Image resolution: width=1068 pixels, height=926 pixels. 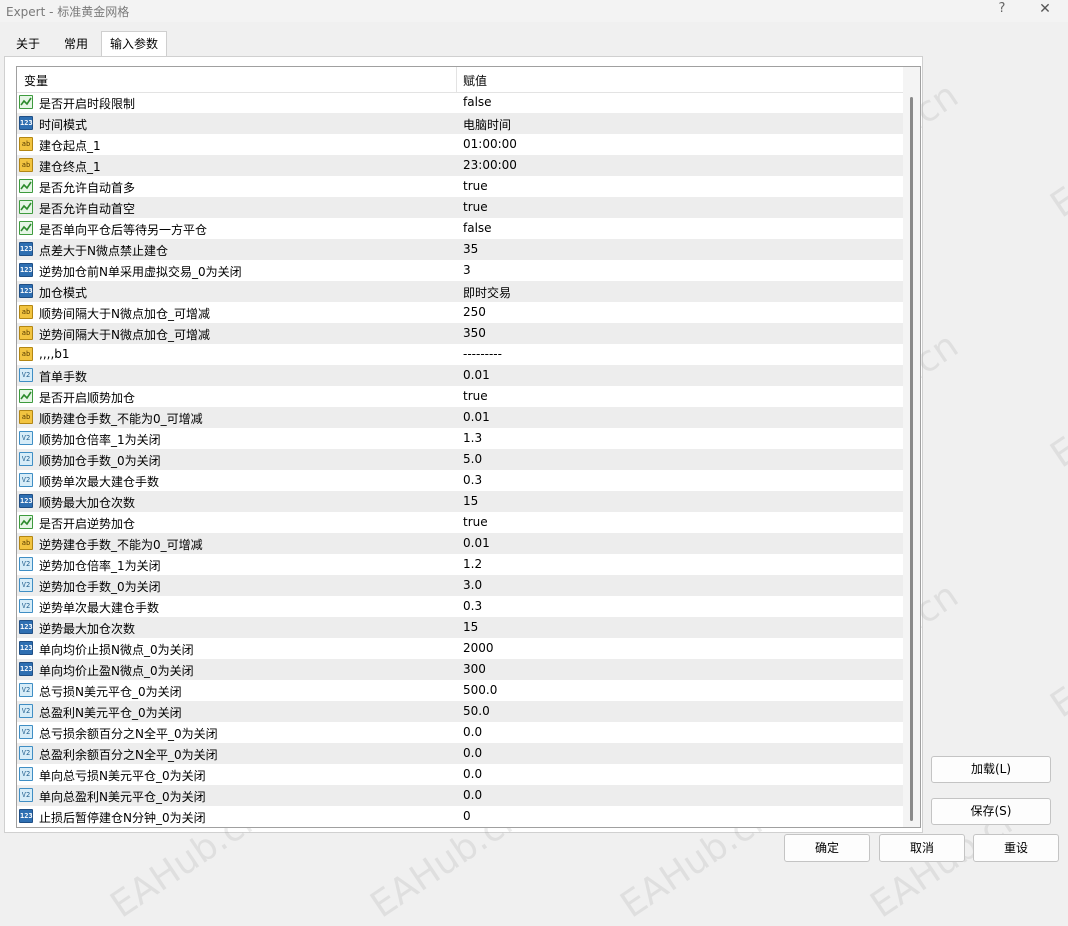 I want to click on param-value: ---------, so click(x=482, y=354).